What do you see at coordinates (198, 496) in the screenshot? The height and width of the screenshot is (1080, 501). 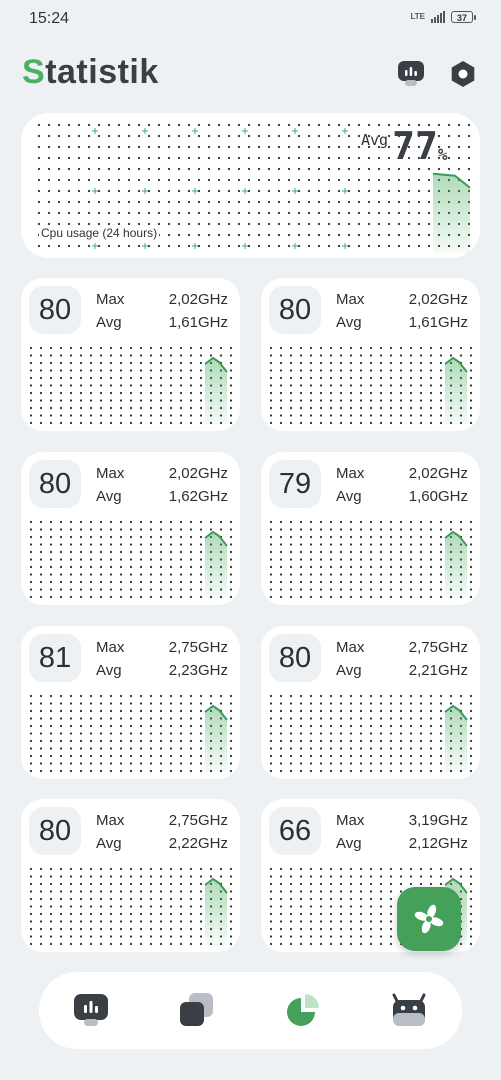 I see `avg-frequency: 1,62GHz` at bounding box center [198, 496].